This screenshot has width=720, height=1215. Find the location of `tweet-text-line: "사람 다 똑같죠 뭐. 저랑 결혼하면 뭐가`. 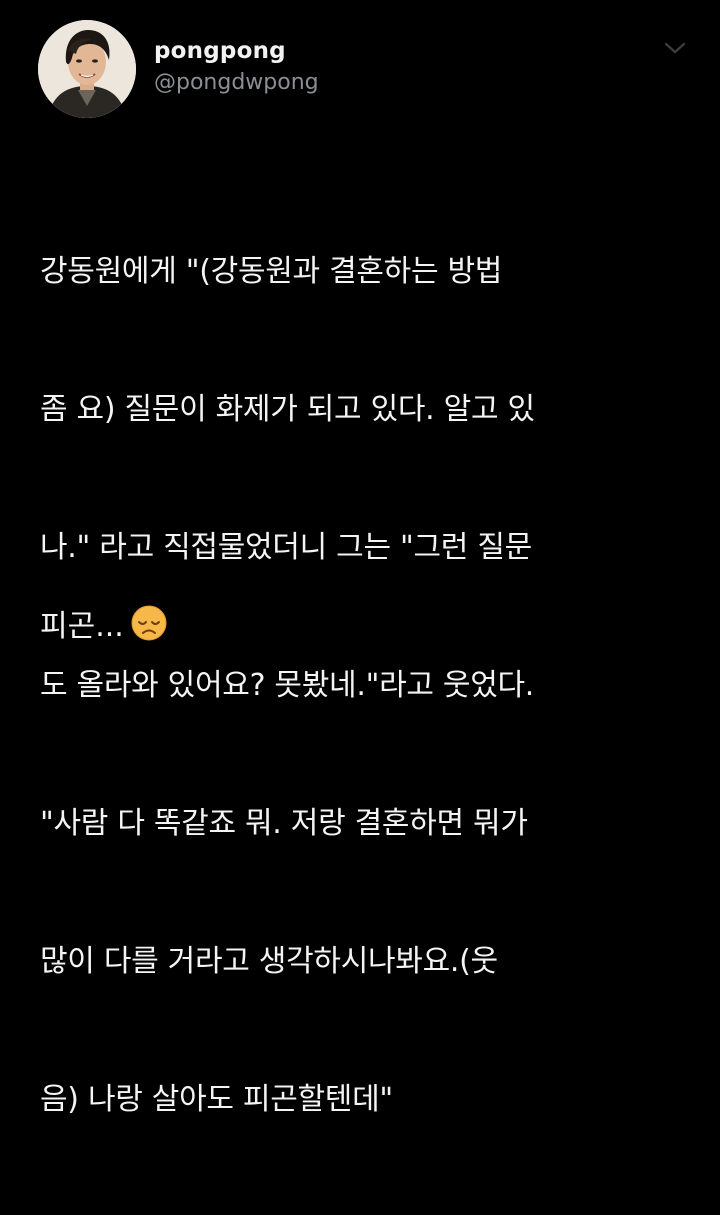

tweet-text-line: "사람 다 똑같죠 뭐. 저랑 결혼하면 뭐가 is located at coordinates (284, 823).